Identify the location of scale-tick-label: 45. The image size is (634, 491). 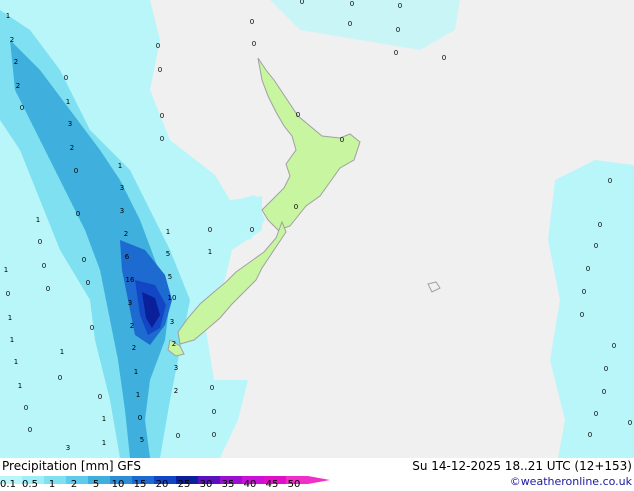
(272, 484).